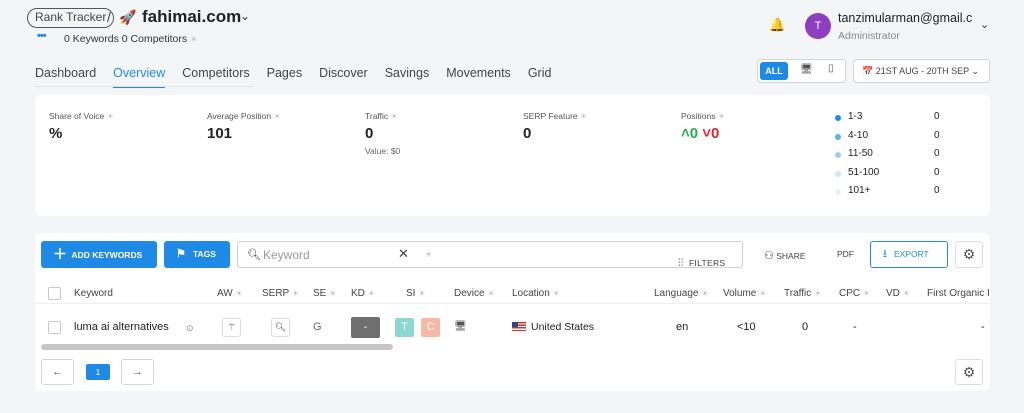 Image resolution: width=1024 pixels, height=413 pixels. What do you see at coordinates (983, 327) in the screenshot?
I see `first-organic-cell: -` at bounding box center [983, 327].